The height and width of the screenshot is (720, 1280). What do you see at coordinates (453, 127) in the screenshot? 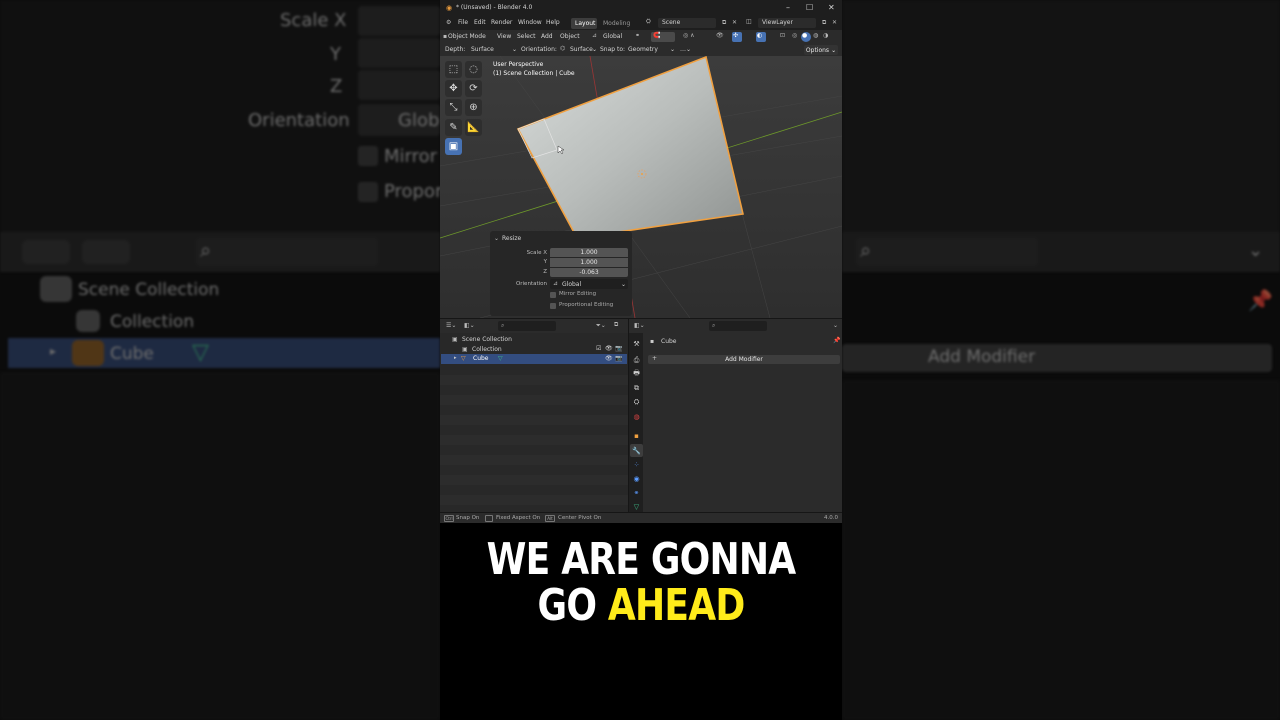
I see `annotate-tool-icon: ✎` at bounding box center [453, 127].